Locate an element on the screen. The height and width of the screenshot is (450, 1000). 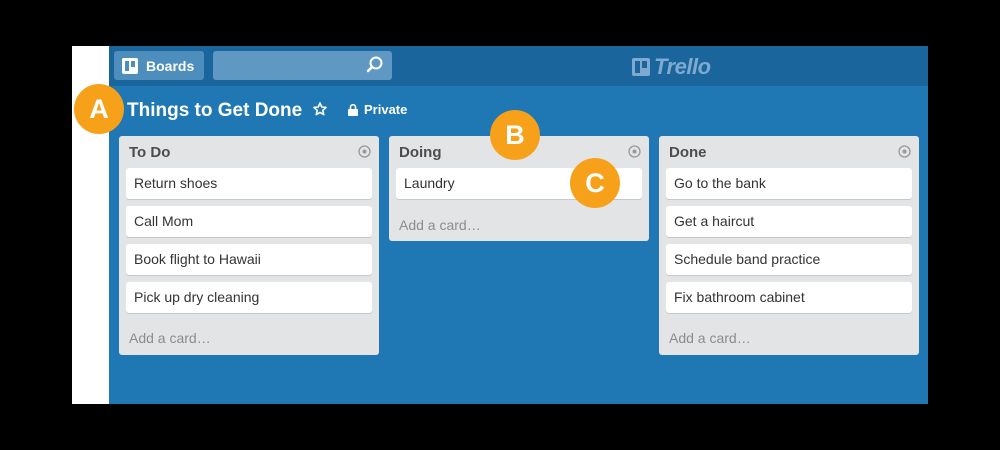
card: Get a haircut is located at coordinates (789, 221).